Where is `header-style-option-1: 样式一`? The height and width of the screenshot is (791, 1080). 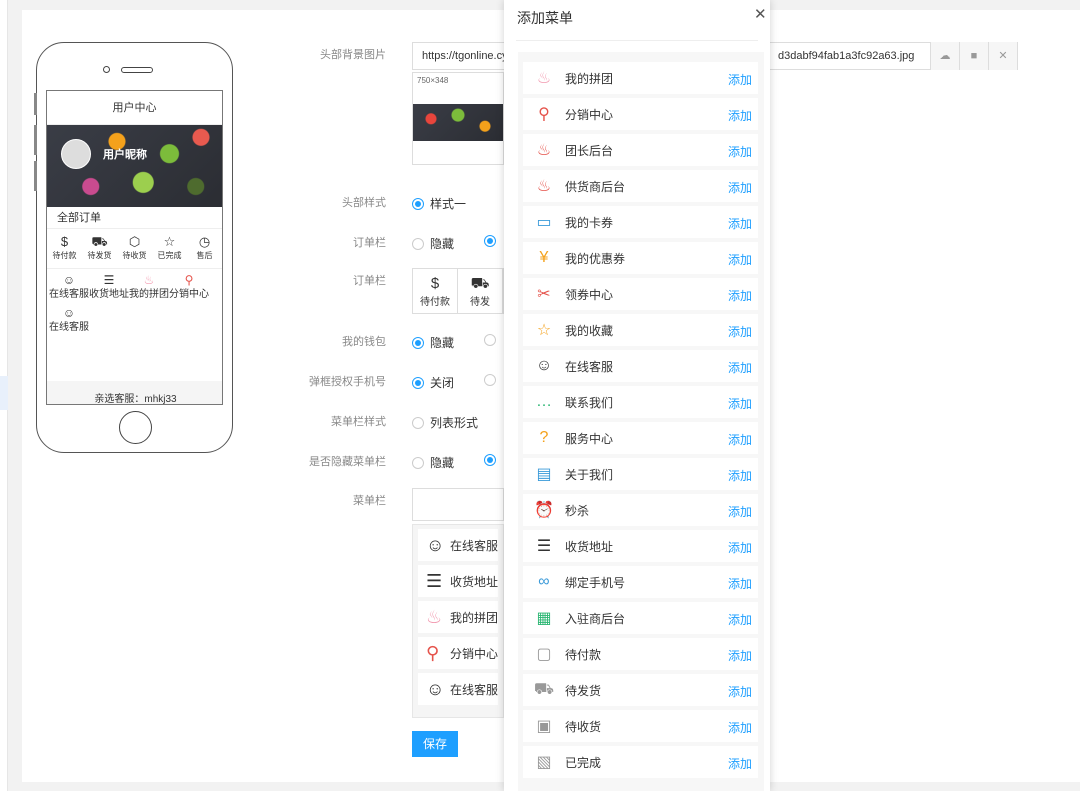
header-style-option-1: 样式一 is located at coordinates (439, 203).